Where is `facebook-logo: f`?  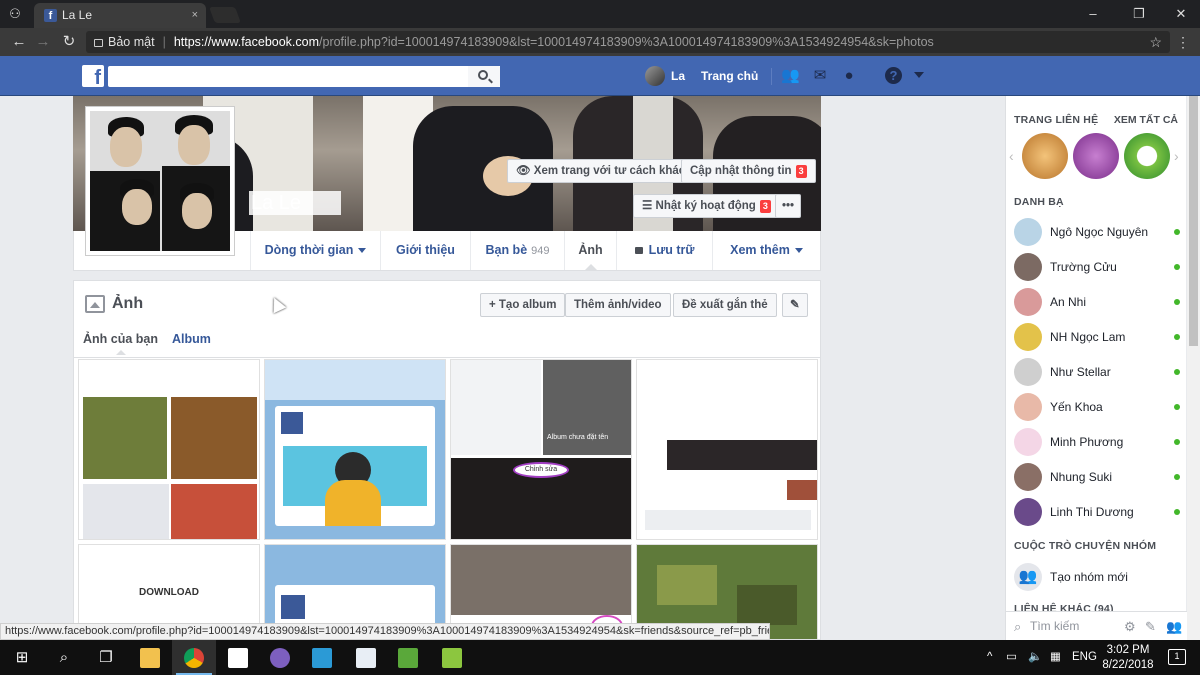
facebook-logo: f is located at coordinates (93, 76).